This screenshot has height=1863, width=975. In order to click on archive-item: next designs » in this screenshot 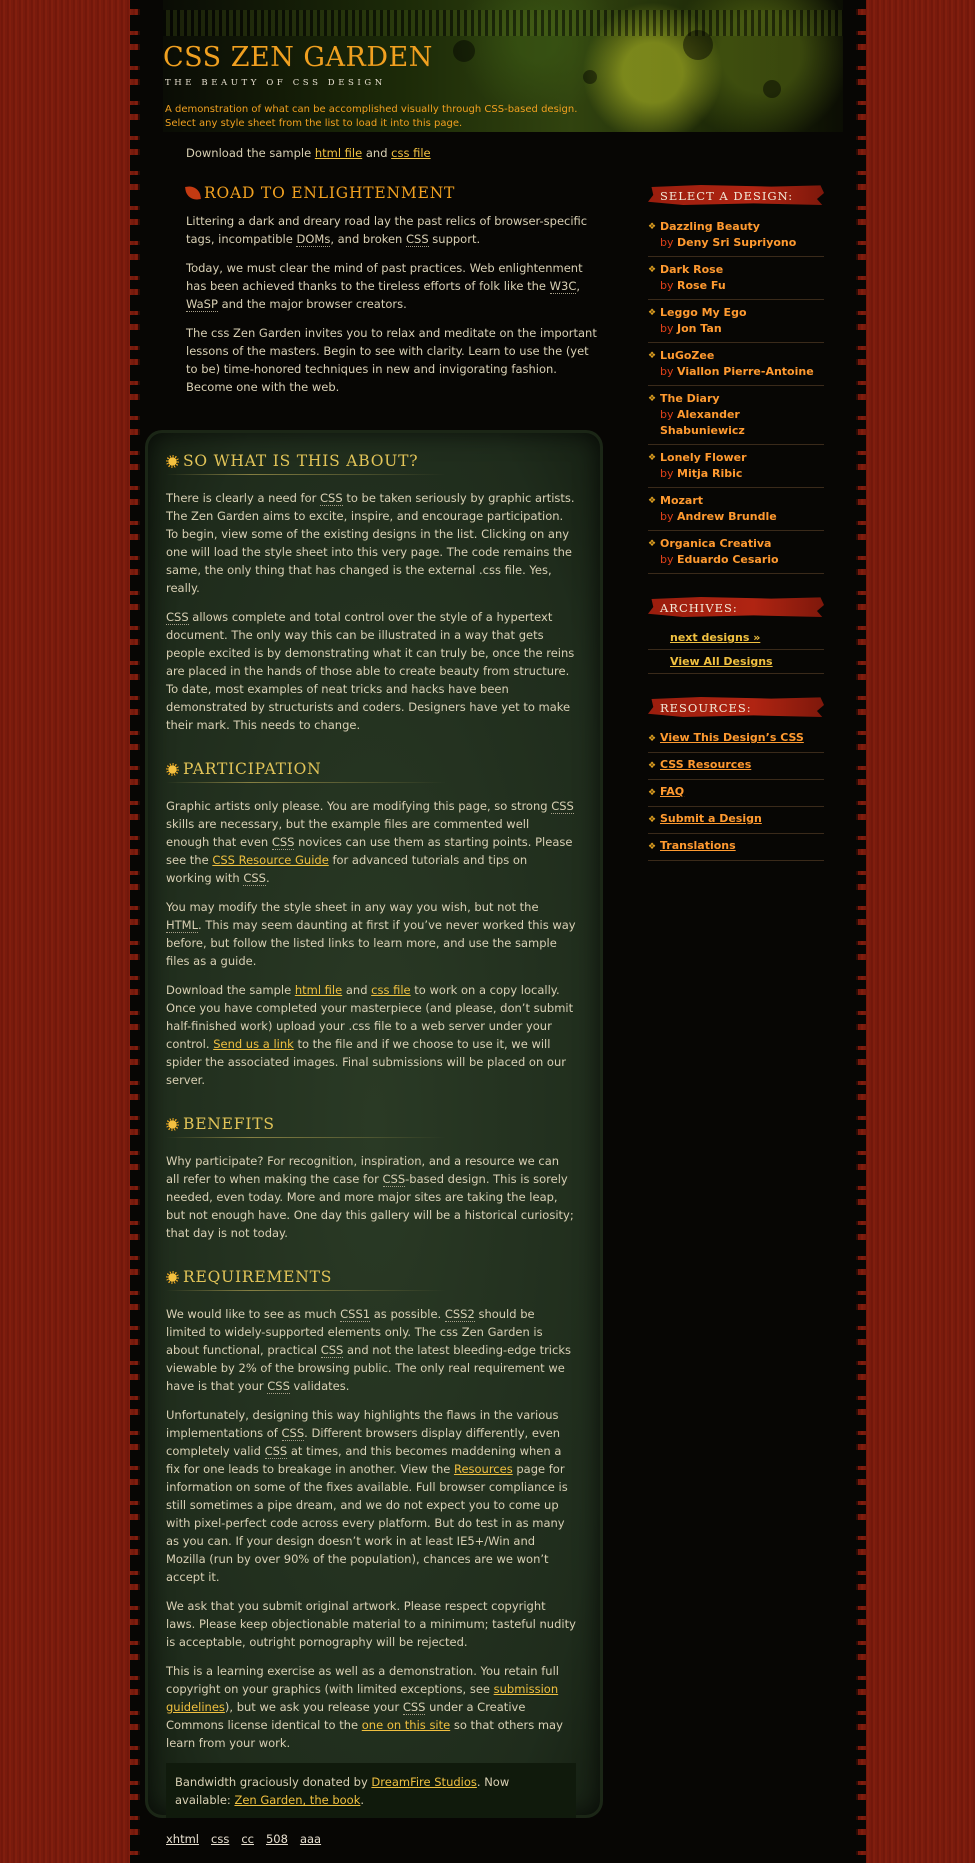, I will do `click(736, 638)`.